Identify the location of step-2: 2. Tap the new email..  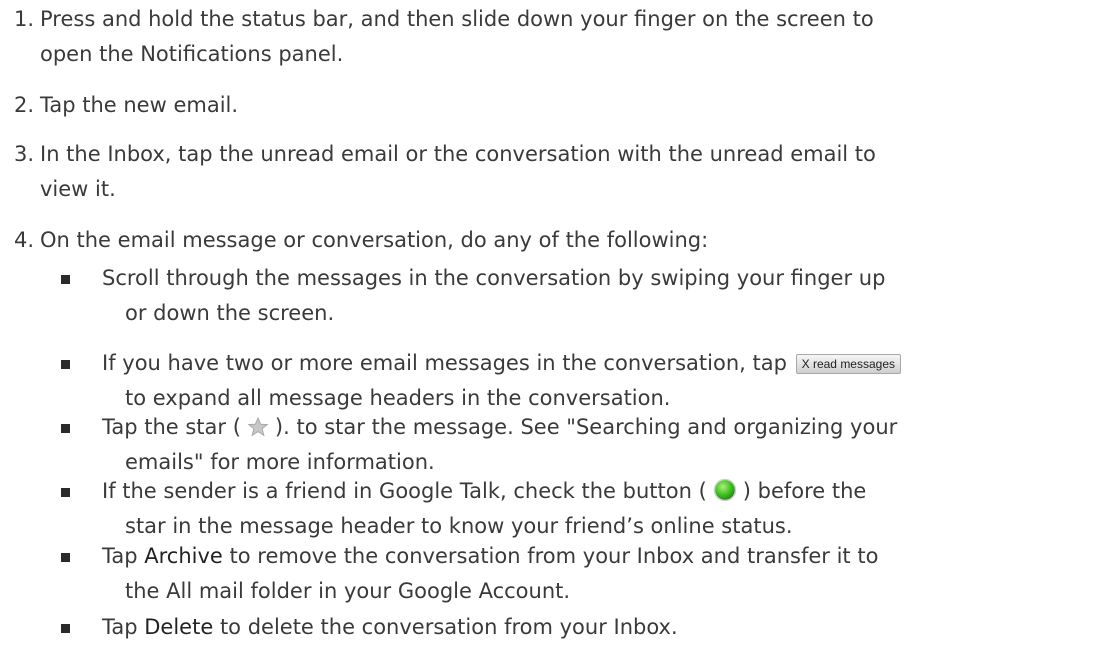
(549, 105).